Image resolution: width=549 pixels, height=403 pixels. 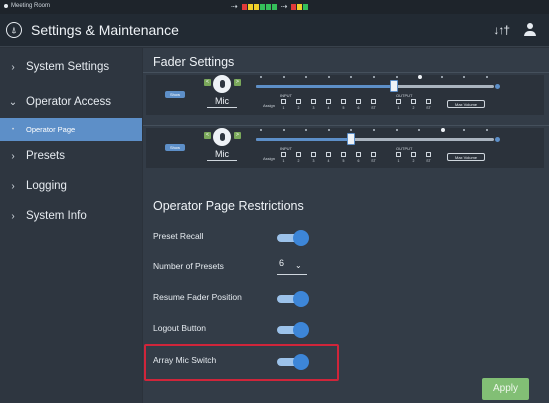 What do you see at coordinates (188, 266) in the screenshot?
I see `number-of-presets-label: Number of Presets` at bounding box center [188, 266].